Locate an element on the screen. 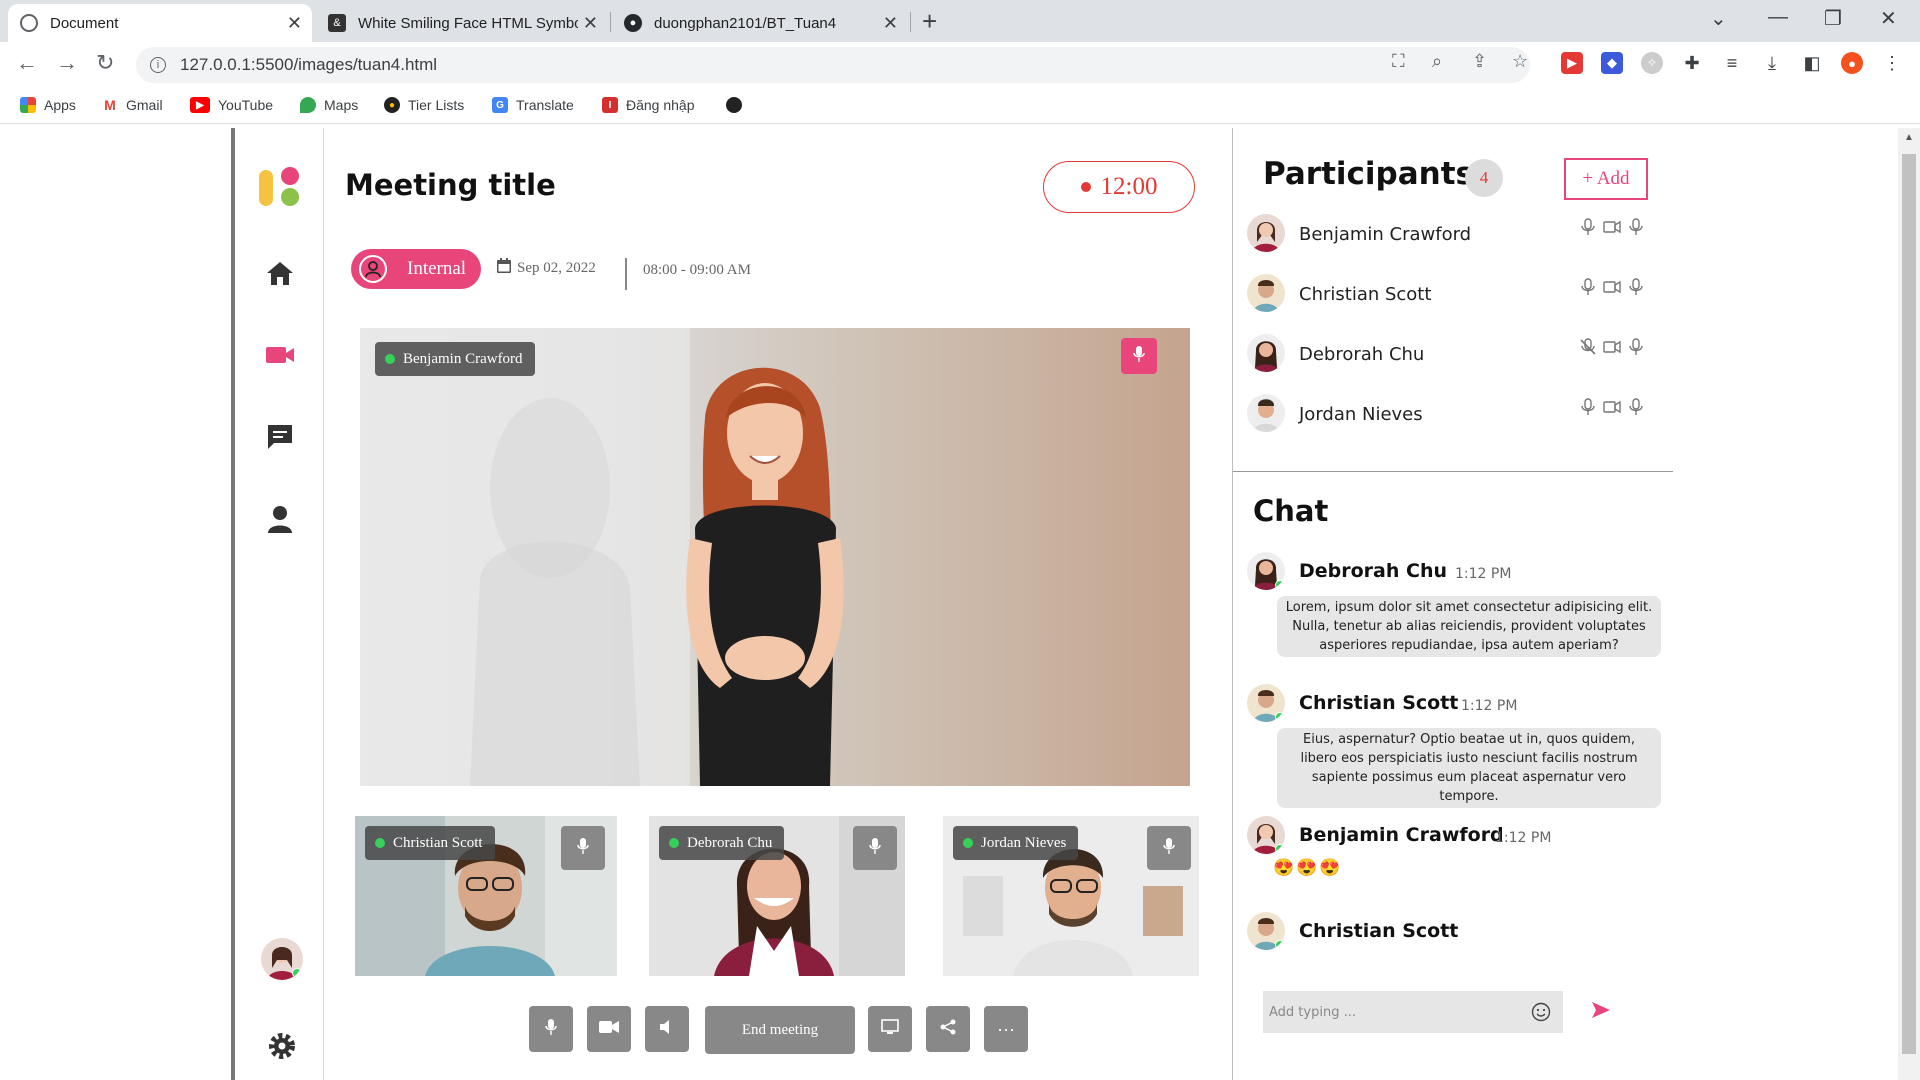 The height and width of the screenshot is (1080, 1920). recording-dot-icon is located at coordinates (1085, 187).